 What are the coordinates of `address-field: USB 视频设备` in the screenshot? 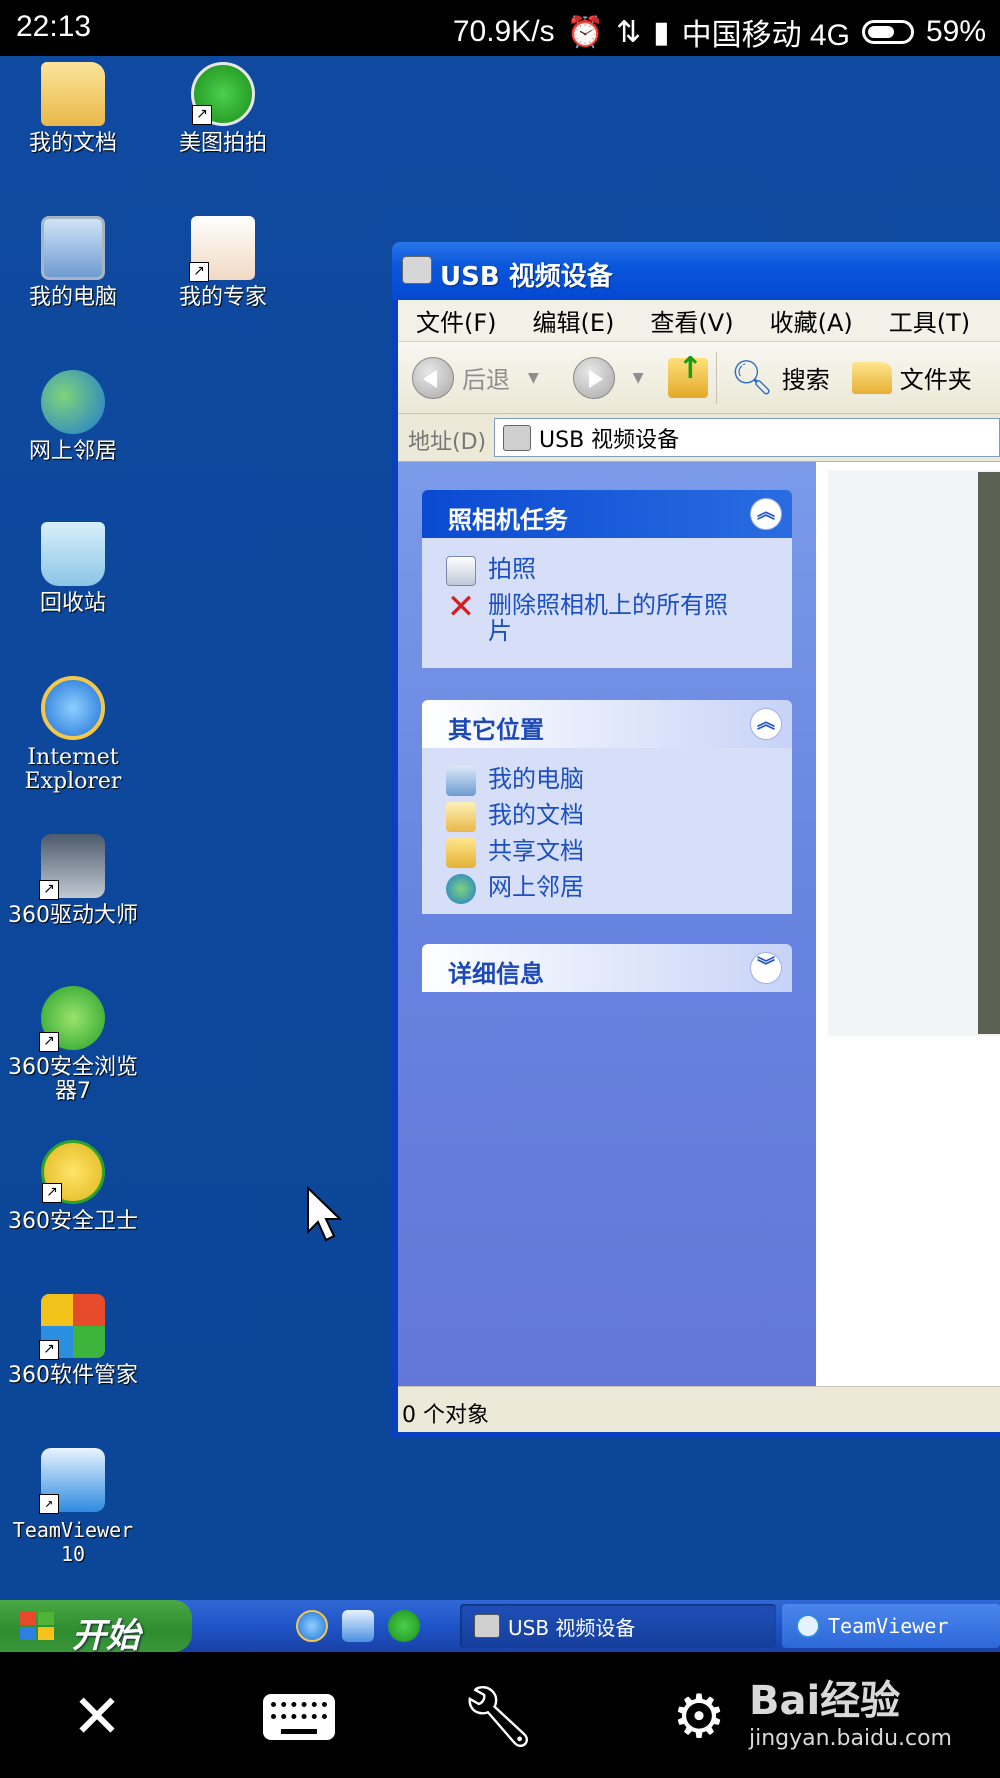 It's located at (747, 437).